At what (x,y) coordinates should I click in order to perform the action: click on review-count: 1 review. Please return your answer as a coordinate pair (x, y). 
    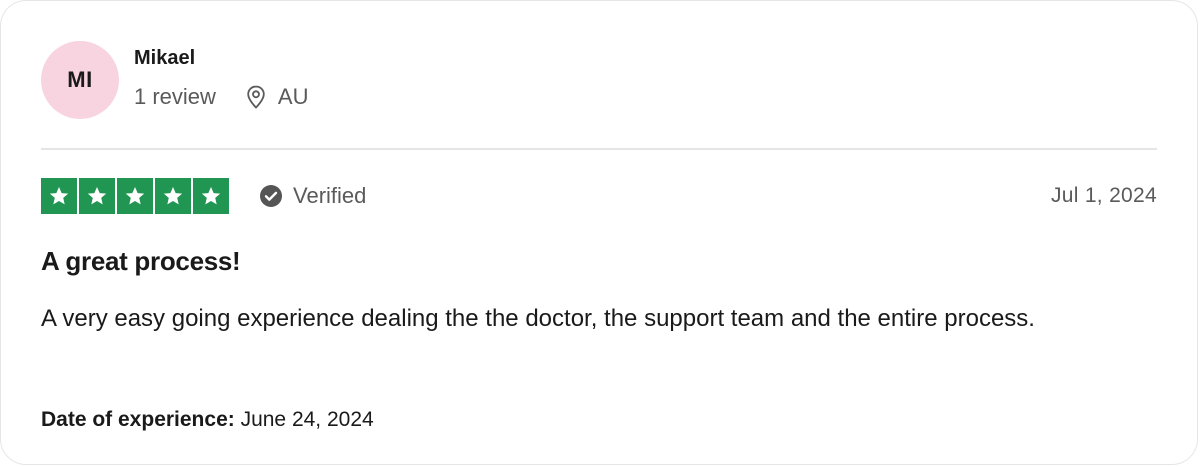
    Looking at the image, I should click on (175, 96).